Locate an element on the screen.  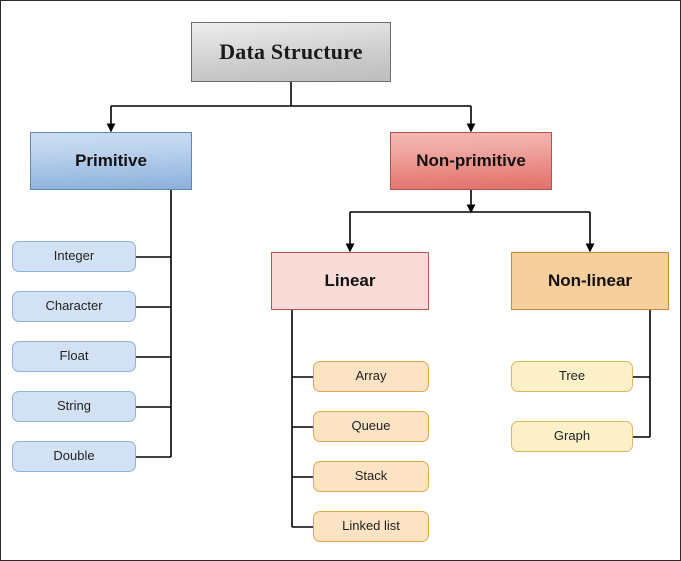
node-linked-list-label: Linked list is located at coordinates (371, 526).